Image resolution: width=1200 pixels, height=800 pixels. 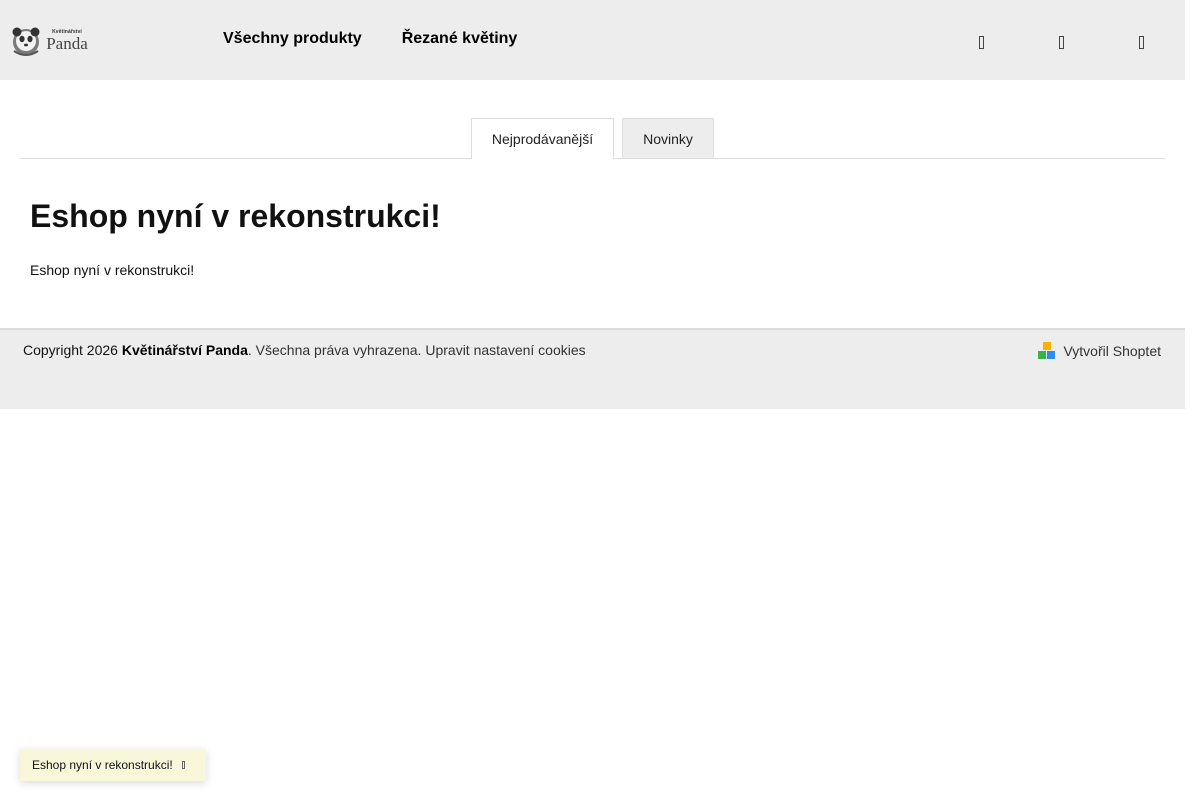 I want to click on tab-new-products: Novinky, so click(x=668, y=138).